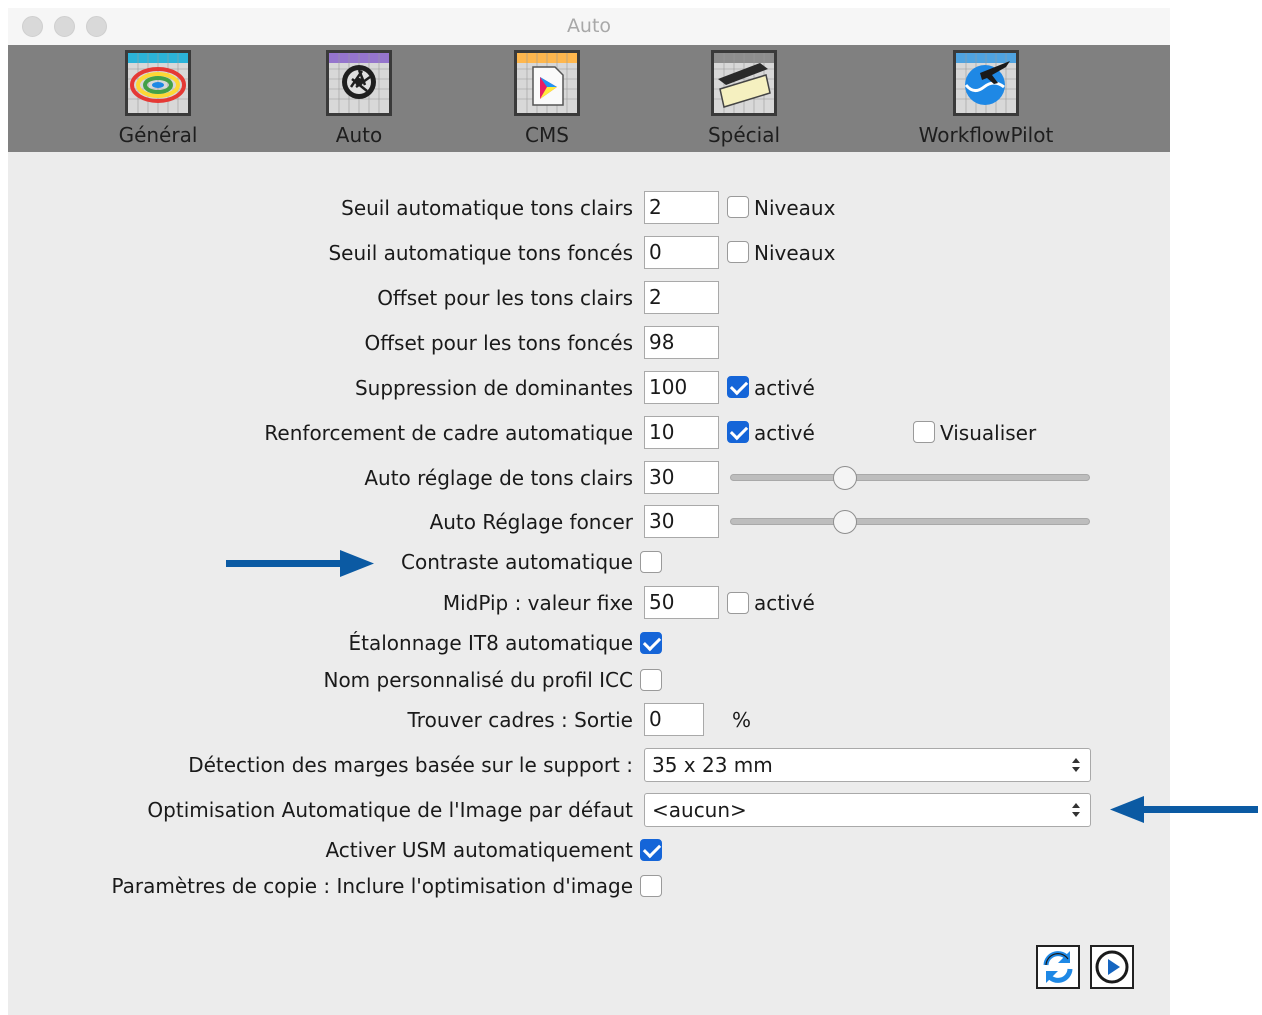  Describe the element at coordinates (505, 298) in the screenshot. I see `offset-clairs-label: Offset pour les tons clairs` at that location.